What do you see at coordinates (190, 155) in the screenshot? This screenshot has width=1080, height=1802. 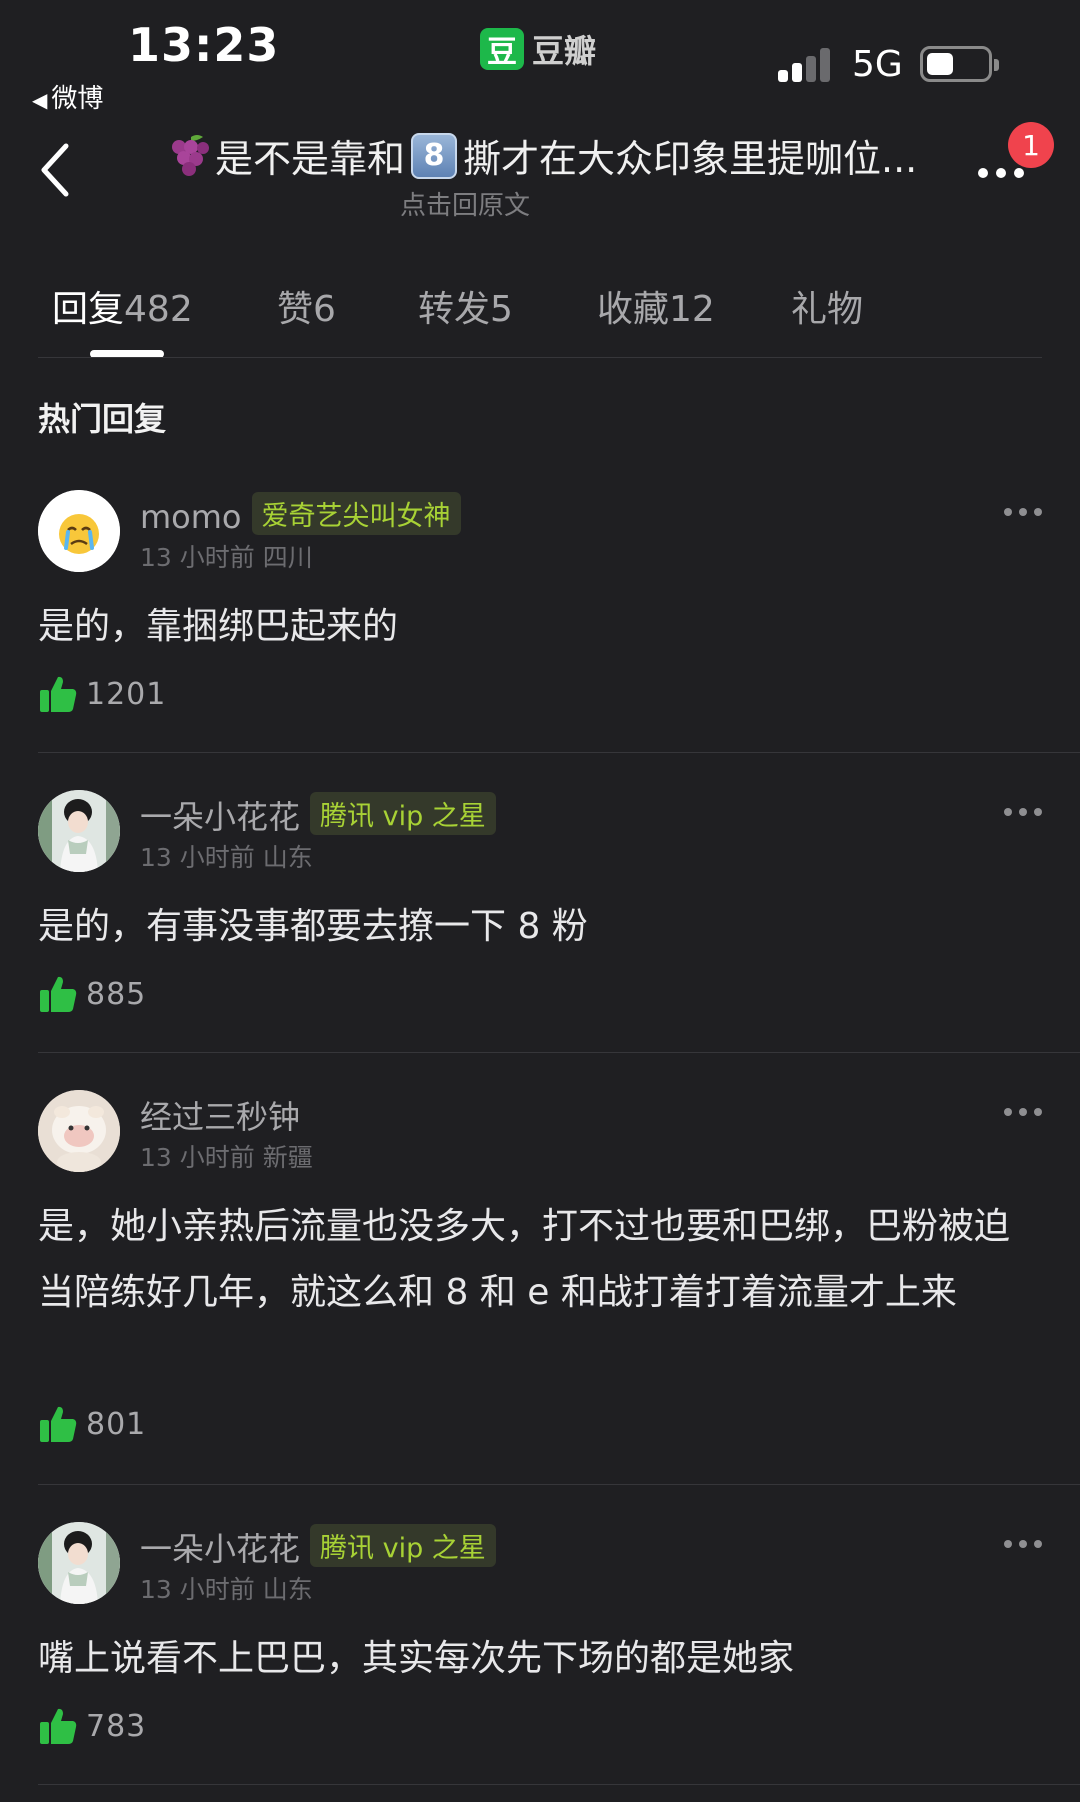 I see `grape-icon` at bounding box center [190, 155].